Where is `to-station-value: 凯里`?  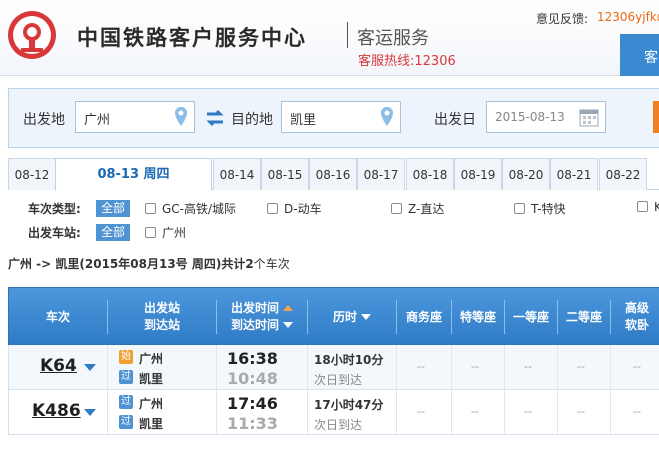
to-station-value: 凯里 is located at coordinates (303, 120).